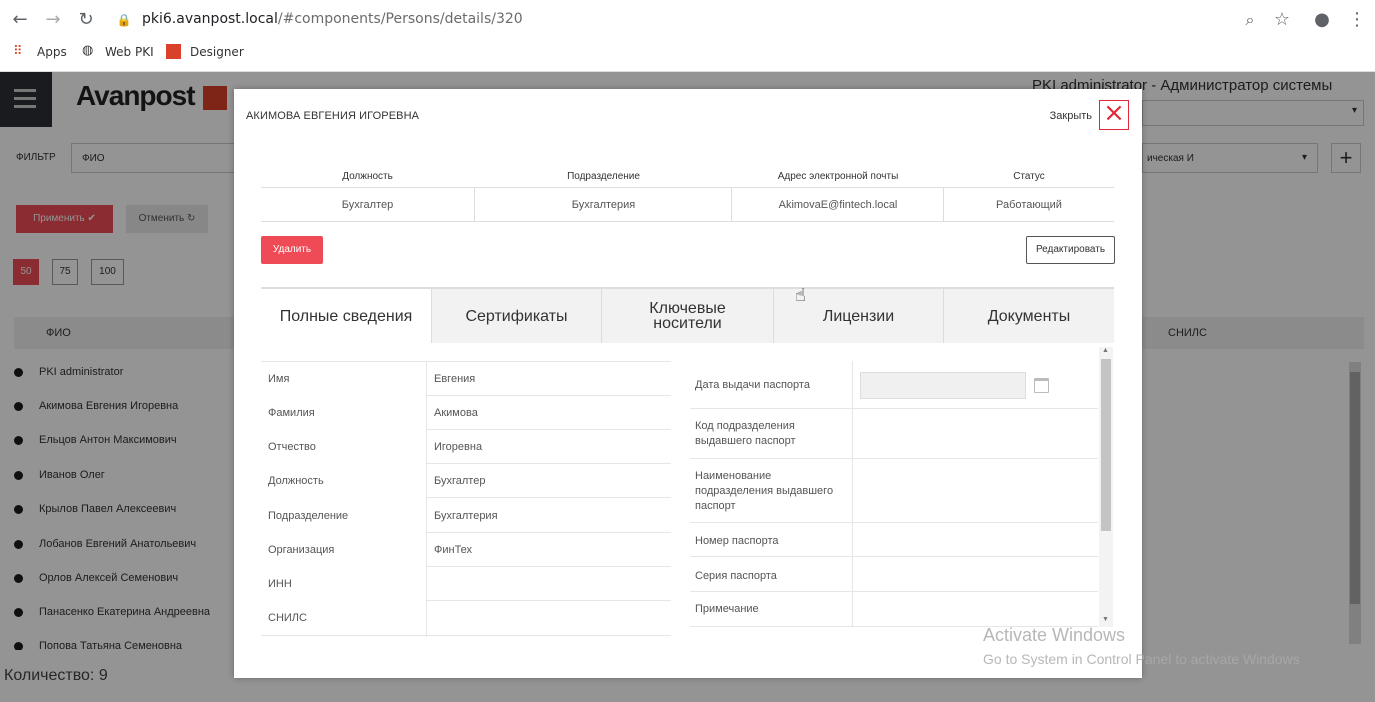 The width and height of the screenshot is (1375, 702). I want to click on close-link: Закрыть, so click(1071, 116).